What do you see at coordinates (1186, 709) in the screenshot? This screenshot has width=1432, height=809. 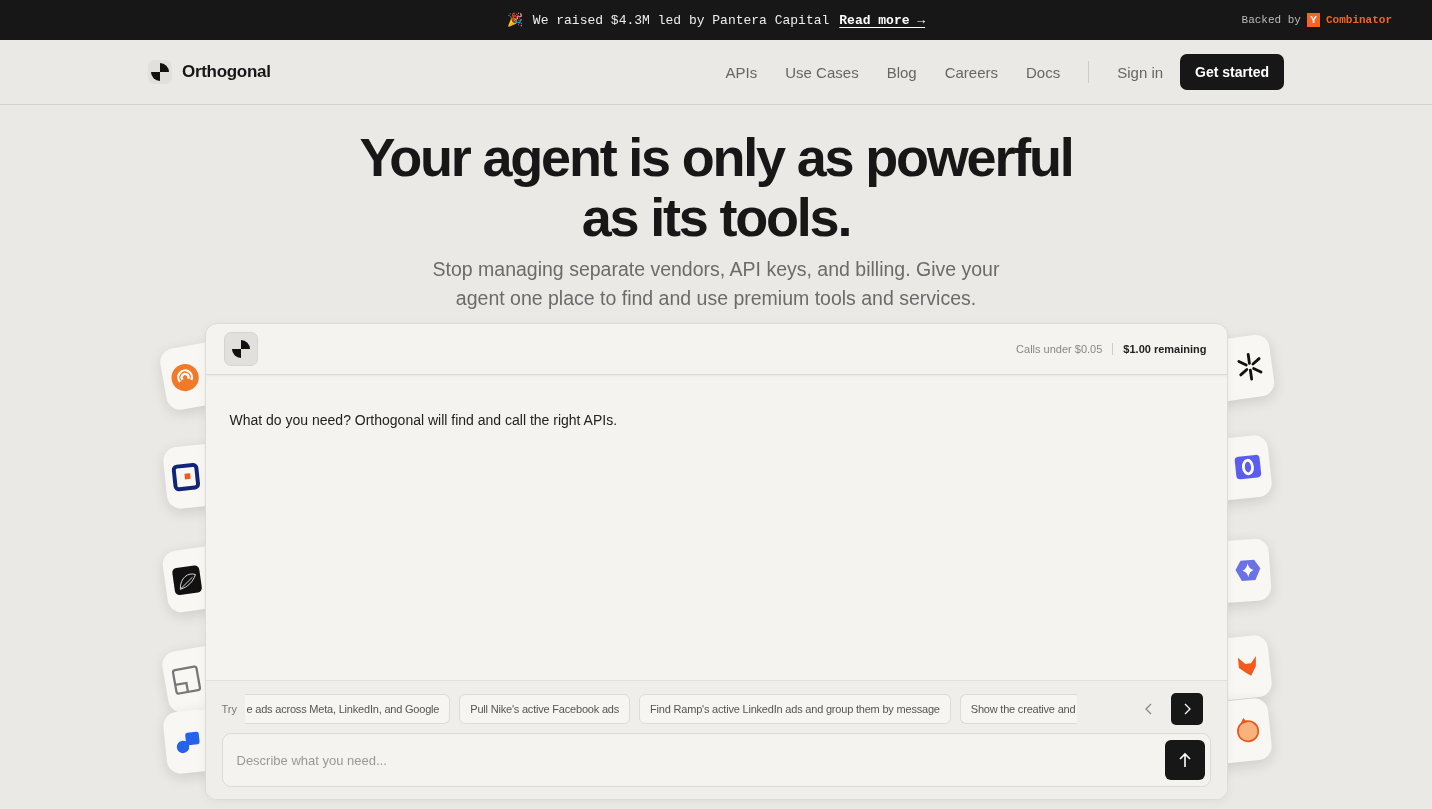 I see `next-button` at bounding box center [1186, 709].